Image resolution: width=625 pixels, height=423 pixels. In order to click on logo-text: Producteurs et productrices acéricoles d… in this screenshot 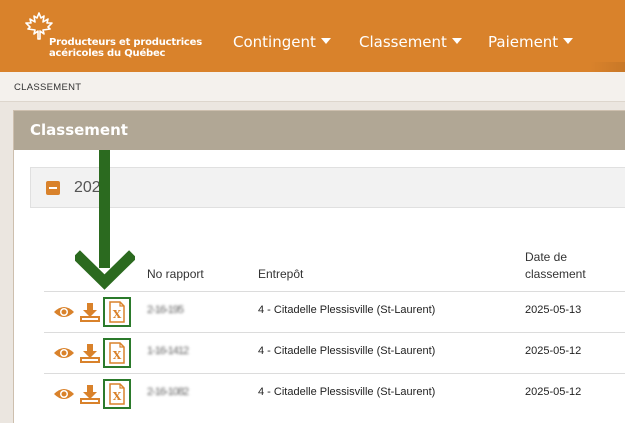, I will do `click(125, 48)`.